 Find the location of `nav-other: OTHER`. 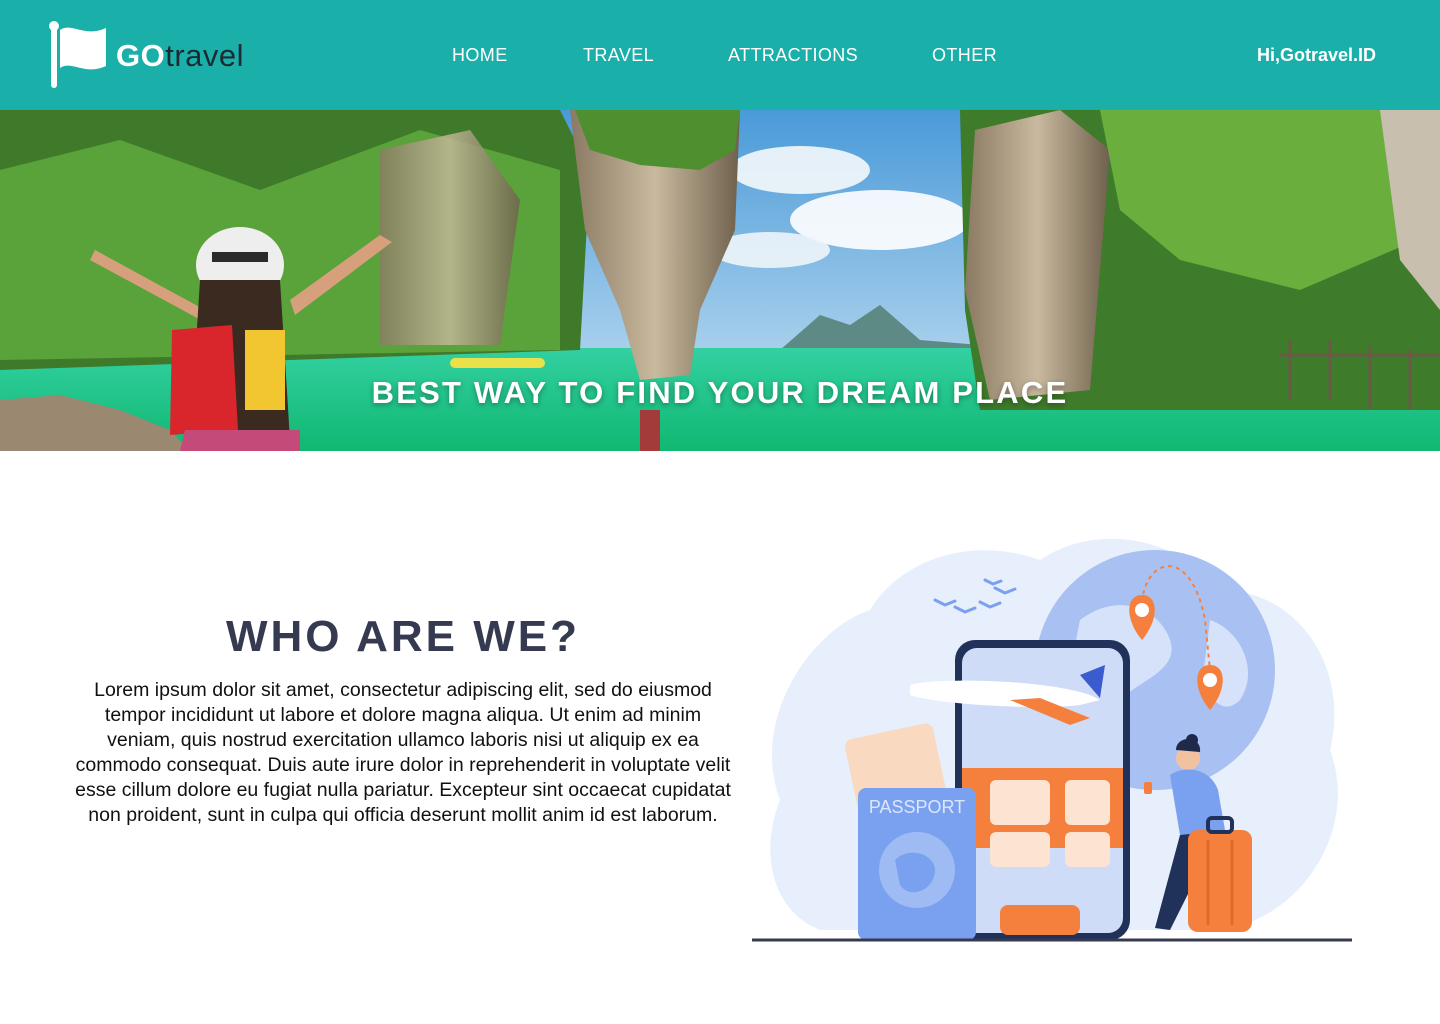

nav-other: OTHER is located at coordinates (964, 55).